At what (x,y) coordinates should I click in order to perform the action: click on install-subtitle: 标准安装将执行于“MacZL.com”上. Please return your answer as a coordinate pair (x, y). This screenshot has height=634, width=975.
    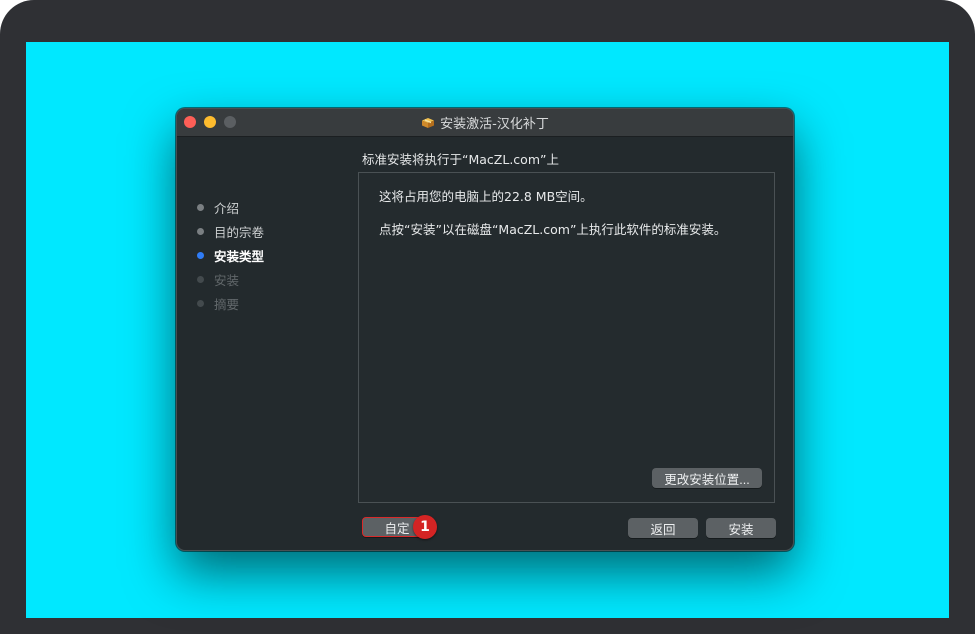
    Looking at the image, I should click on (460, 159).